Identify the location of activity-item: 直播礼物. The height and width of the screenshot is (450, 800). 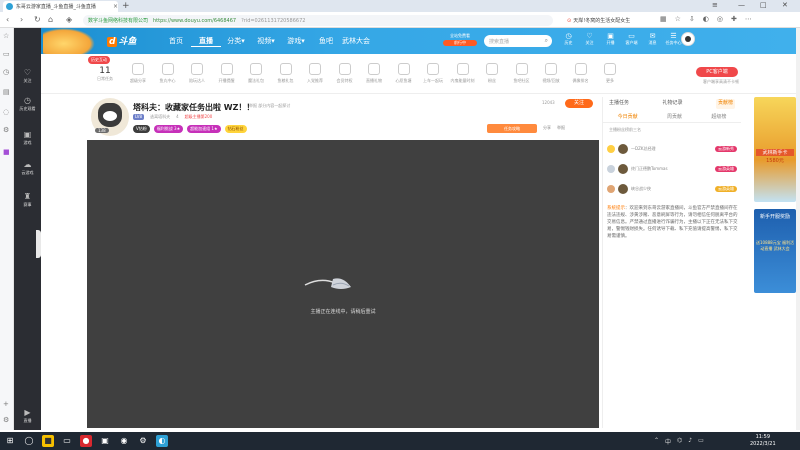
(374, 73).